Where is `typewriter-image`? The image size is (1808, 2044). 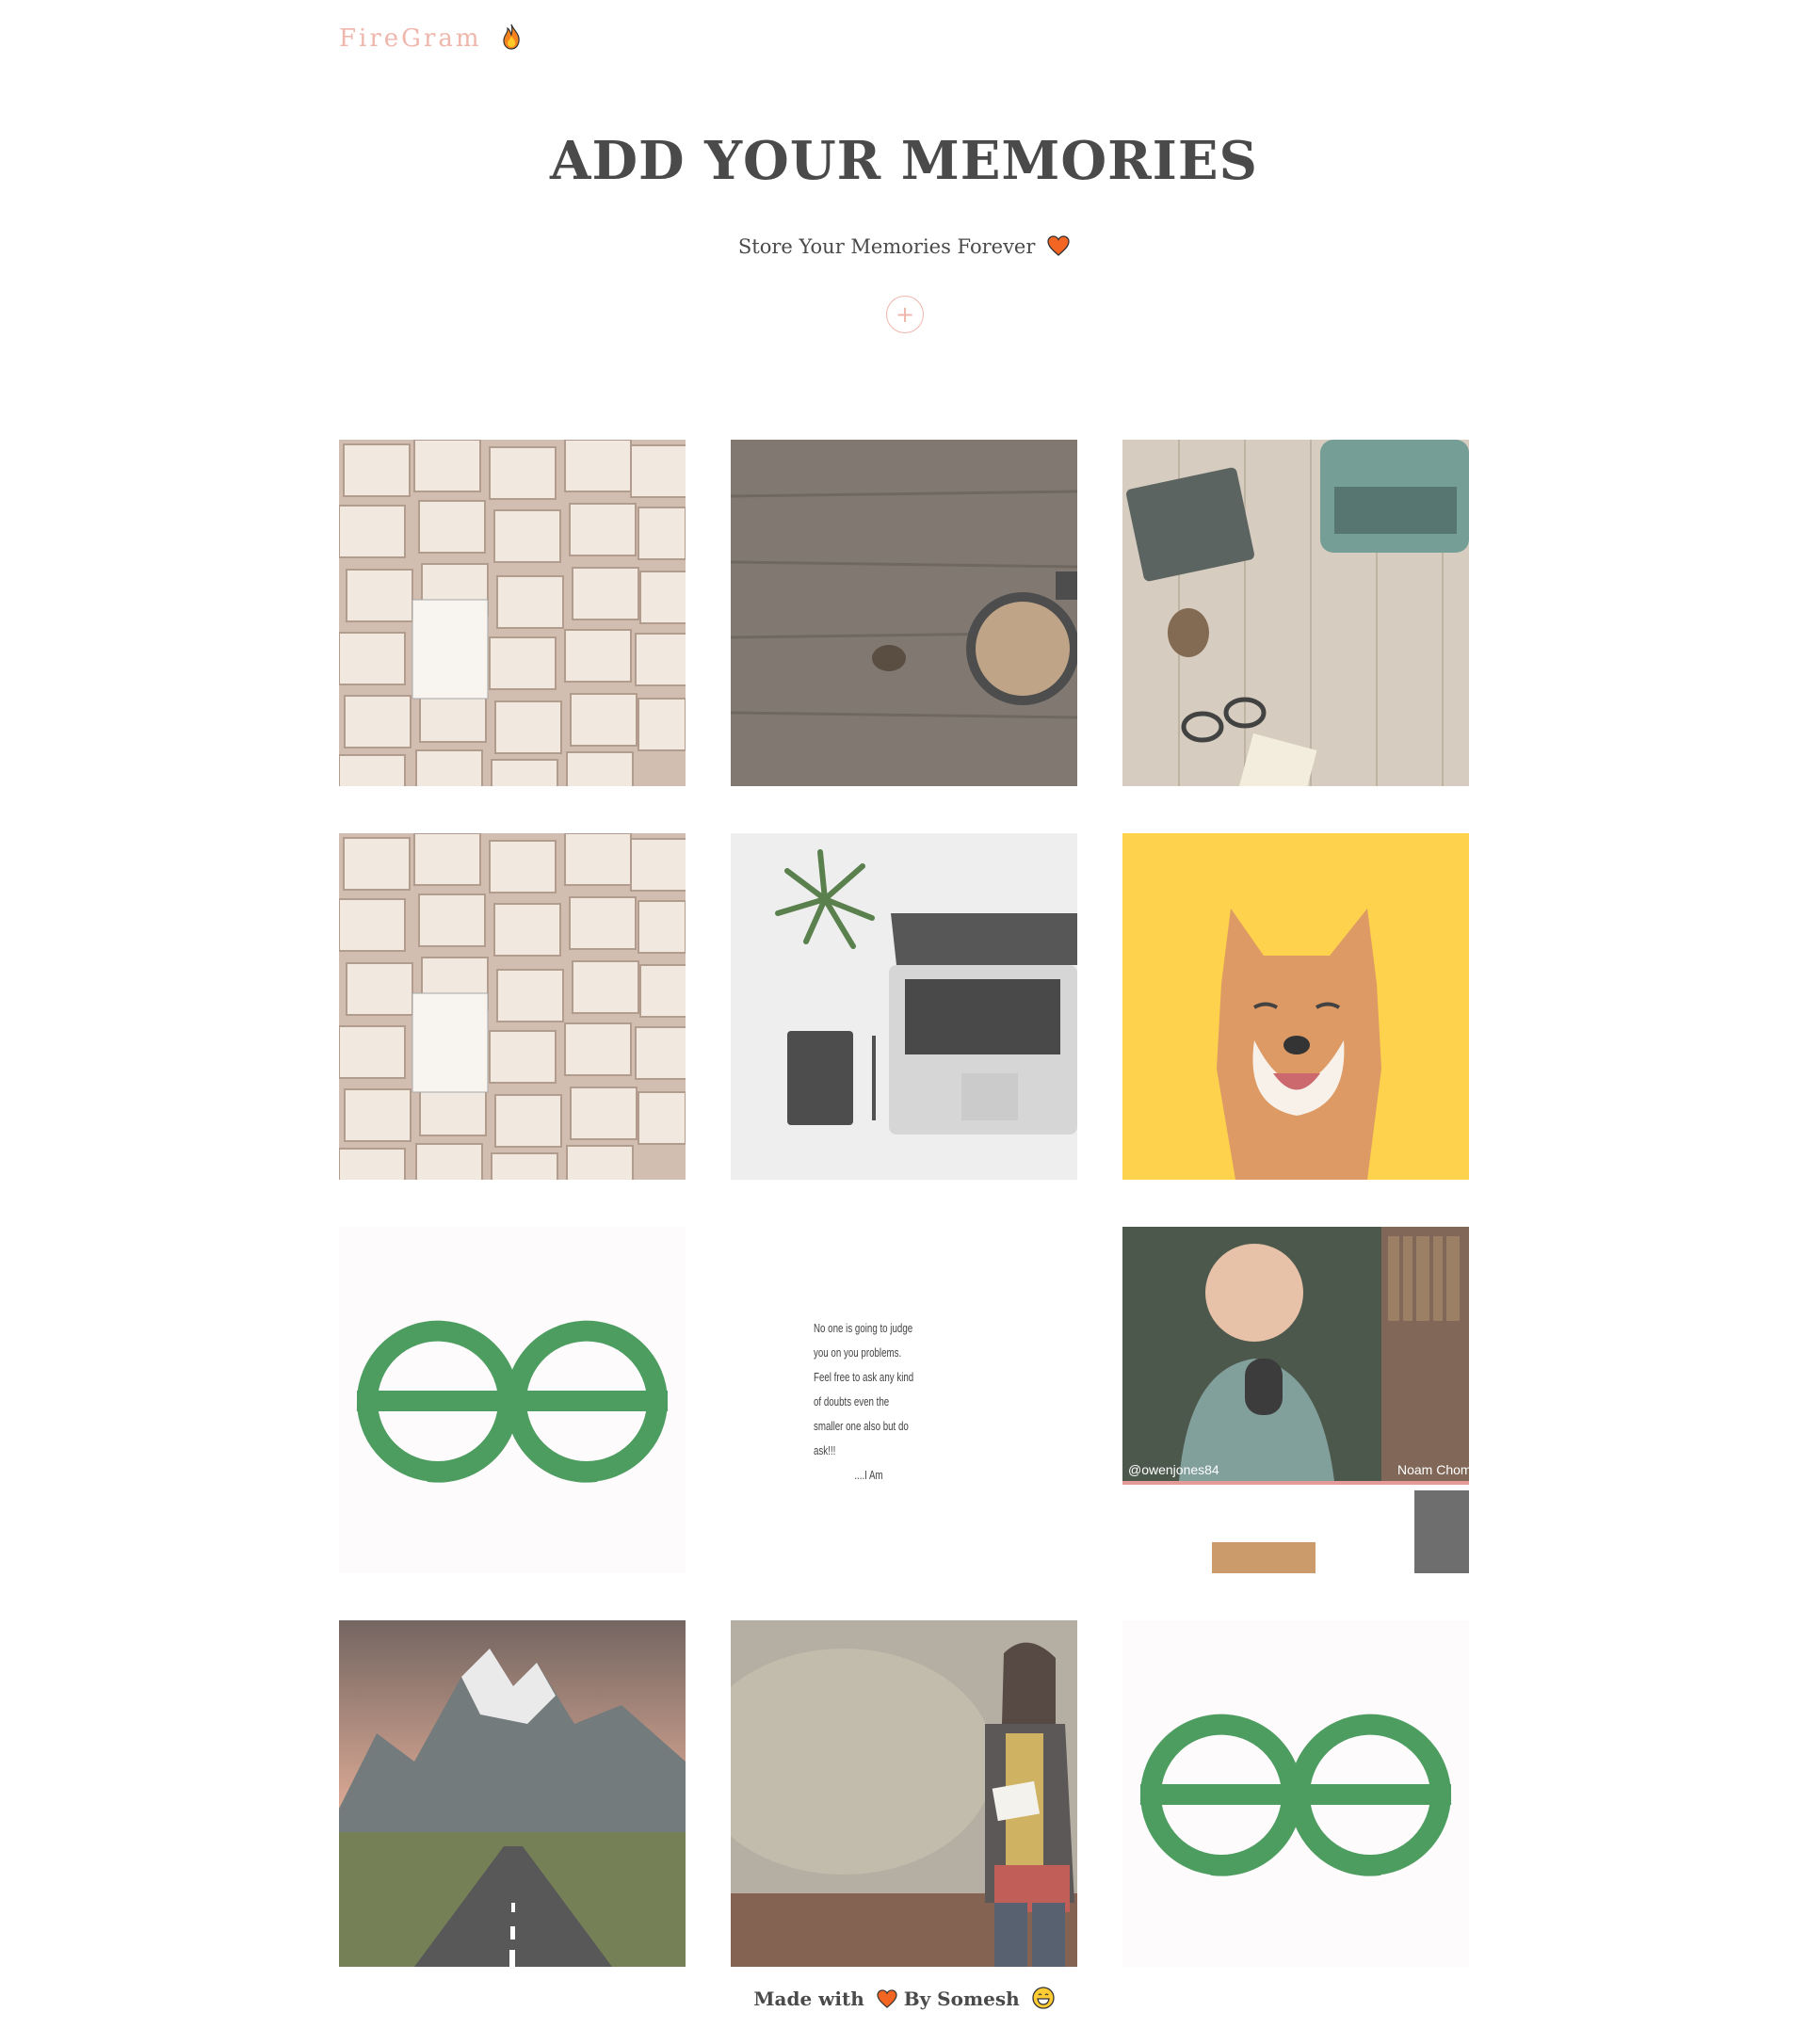
typewriter-image is located at coordinates (1296, 613).